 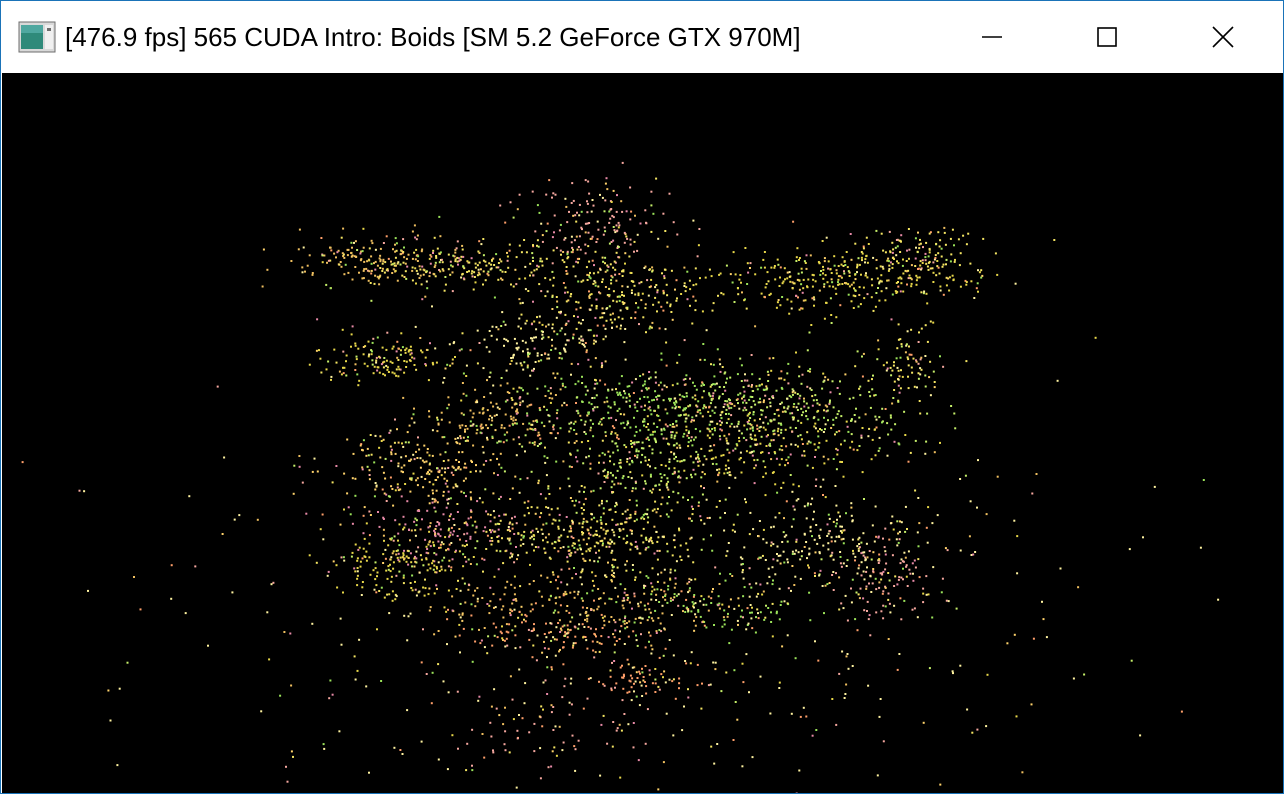 I want to click on minimize-button, so click(x=992, y=36).